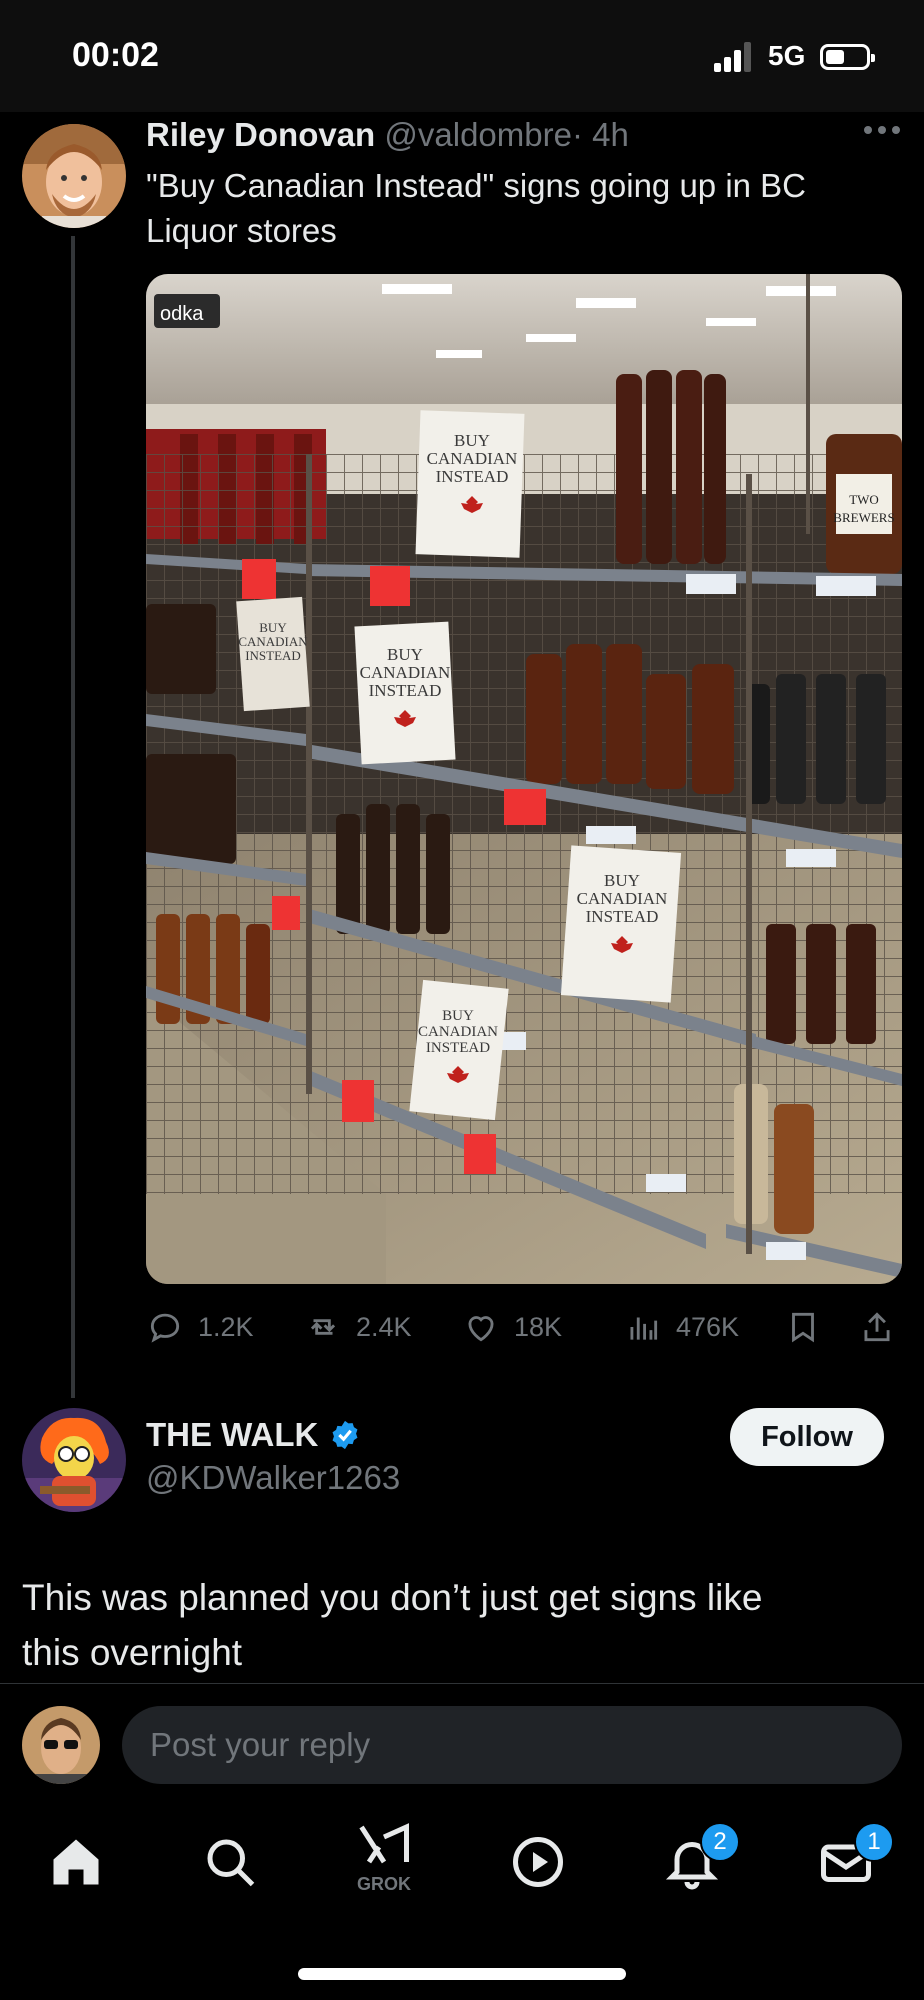  What do you see at coordinates (241, 230) in the screenshot?
I see `tweet-text-line: Liquor stores` at bounding box center [241, 230].